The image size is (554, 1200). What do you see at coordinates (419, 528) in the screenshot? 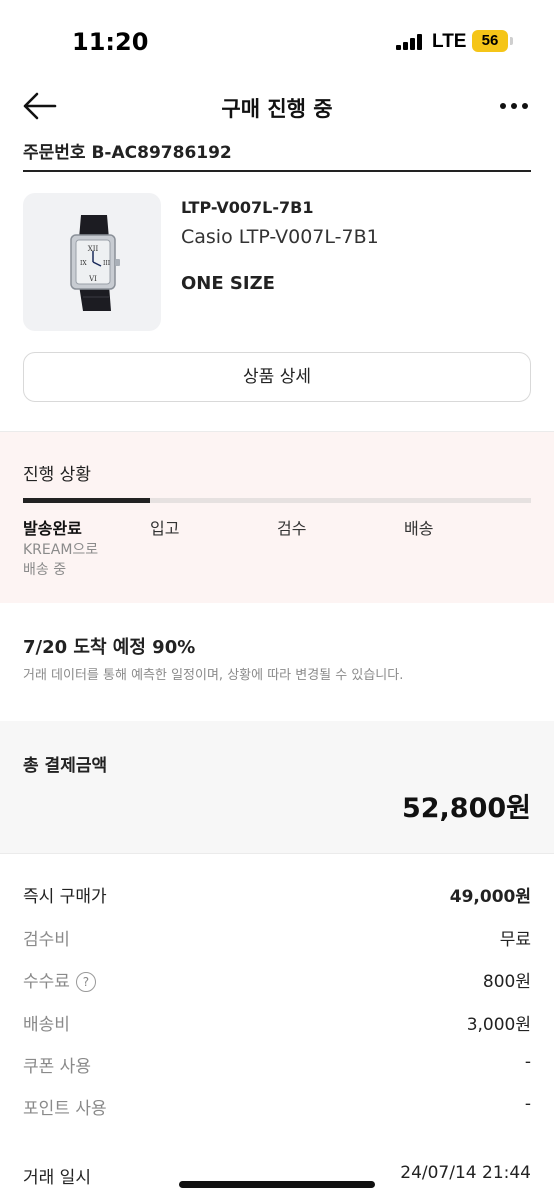
I see `progress-step-delivery: 배송` at bounding box center [419, 528].